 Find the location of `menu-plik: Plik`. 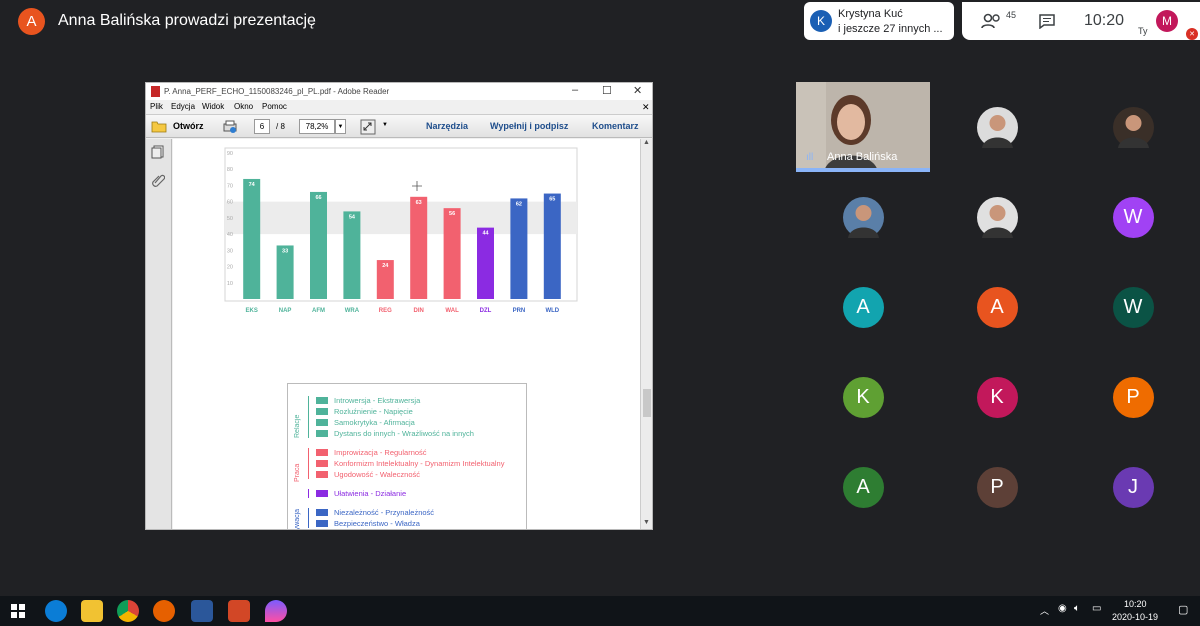

menu-plik: Plik is located at coordinates (156, 106).